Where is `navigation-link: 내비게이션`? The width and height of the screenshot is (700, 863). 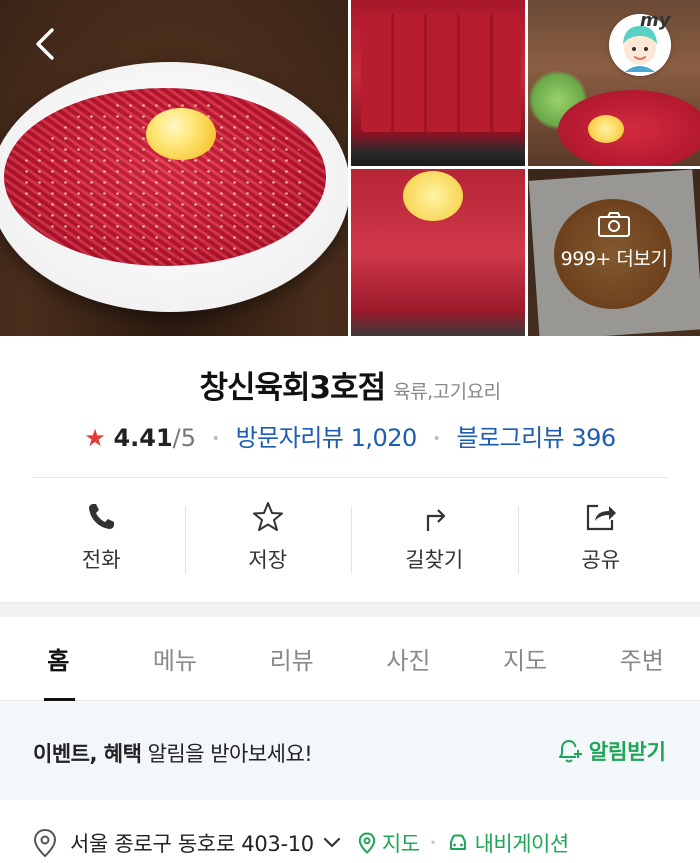
navigation-link: 내비게이션 is located at coordinates (508, 843).